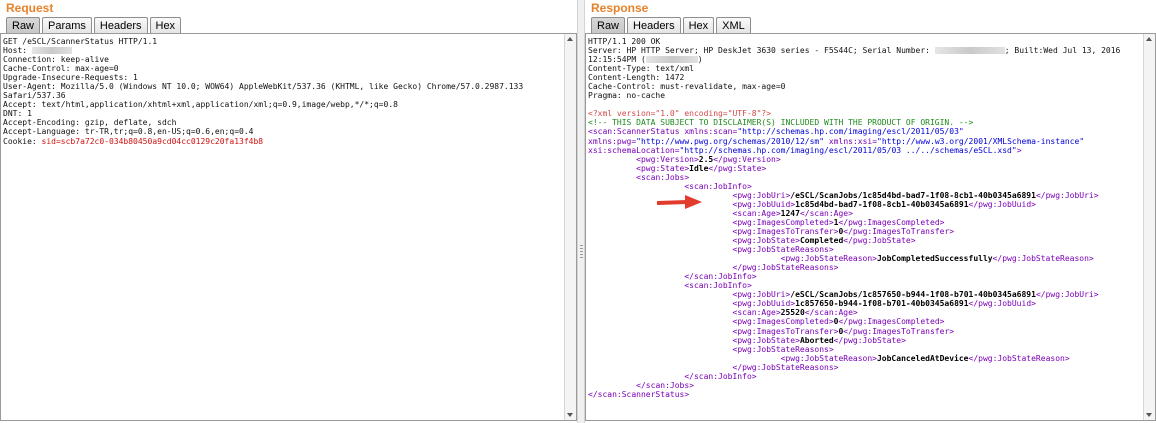 This screenshot has height=423, width=1156. What do you see at coordinates (969, 51) in the screenshot?
I see `redacted-serial` at bounding box center [969, 51].